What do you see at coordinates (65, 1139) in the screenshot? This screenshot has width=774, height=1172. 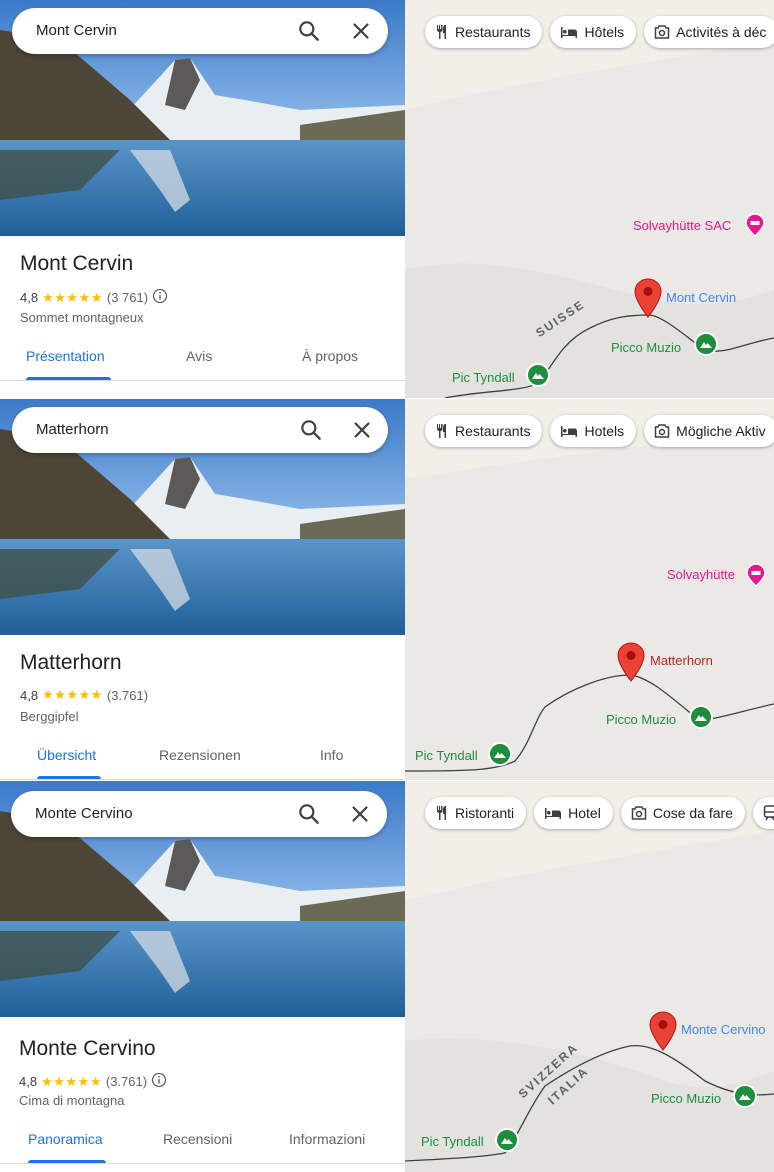 I see `tab-overview: Panoramica` at bounding box center [65, 1139].